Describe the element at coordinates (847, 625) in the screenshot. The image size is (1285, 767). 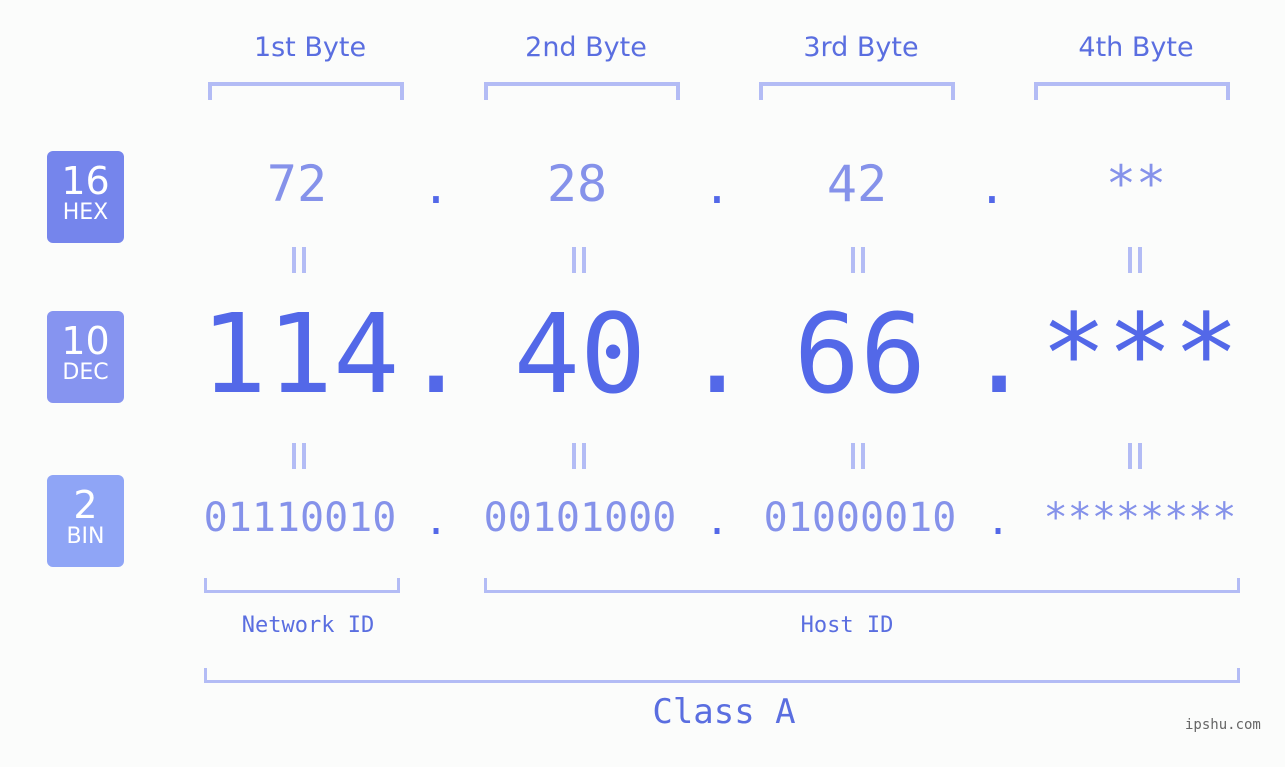
I see `host-id-label: Host ID` at that location.